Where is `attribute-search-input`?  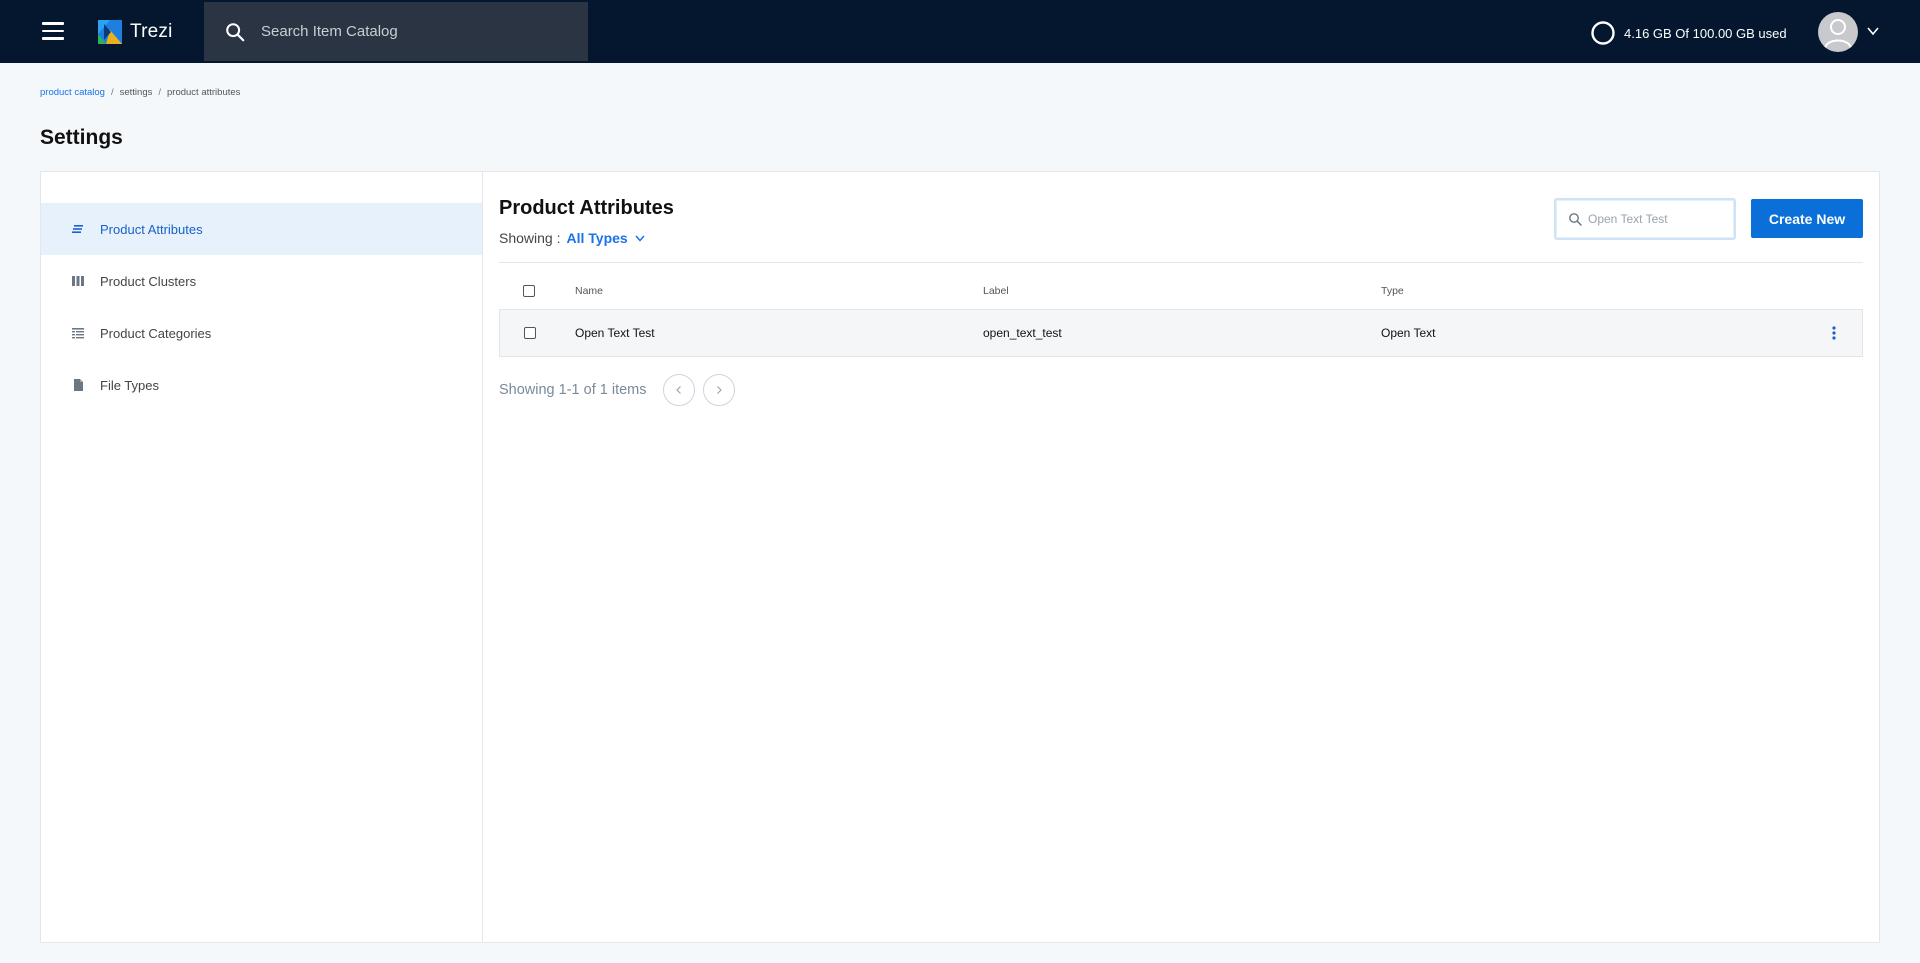
attribute-search-input is located at coordinates (1658, 219).